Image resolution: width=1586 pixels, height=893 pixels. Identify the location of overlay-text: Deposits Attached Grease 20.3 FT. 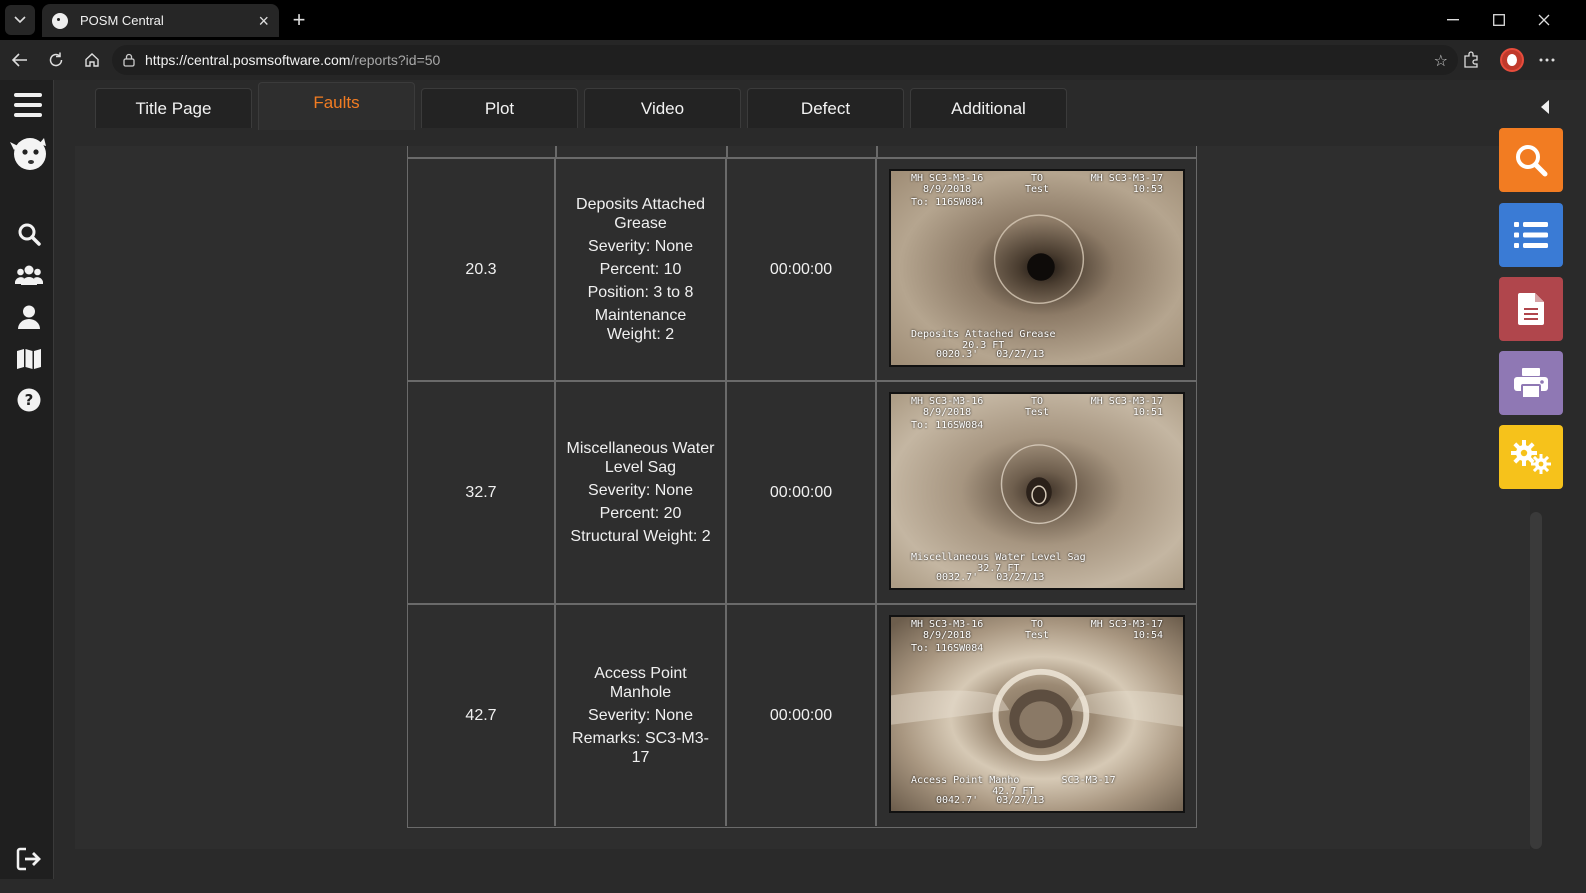
(983, 340).